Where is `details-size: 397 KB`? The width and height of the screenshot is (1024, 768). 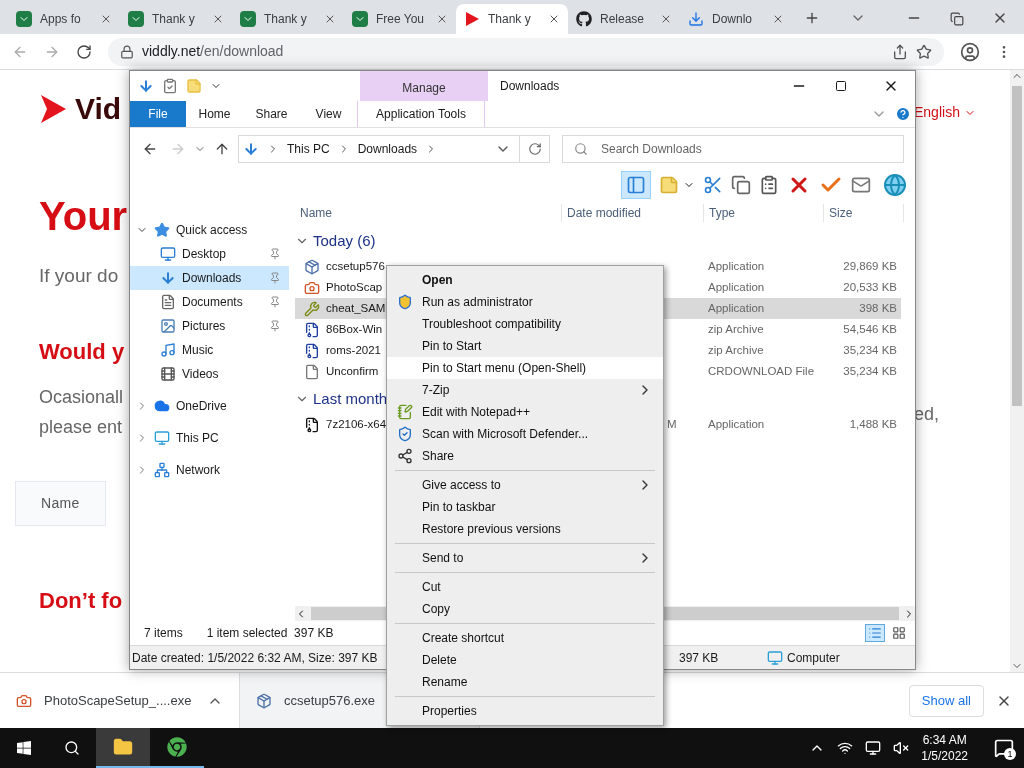 details-size: 397 KB is located at coordinates (699, 658).